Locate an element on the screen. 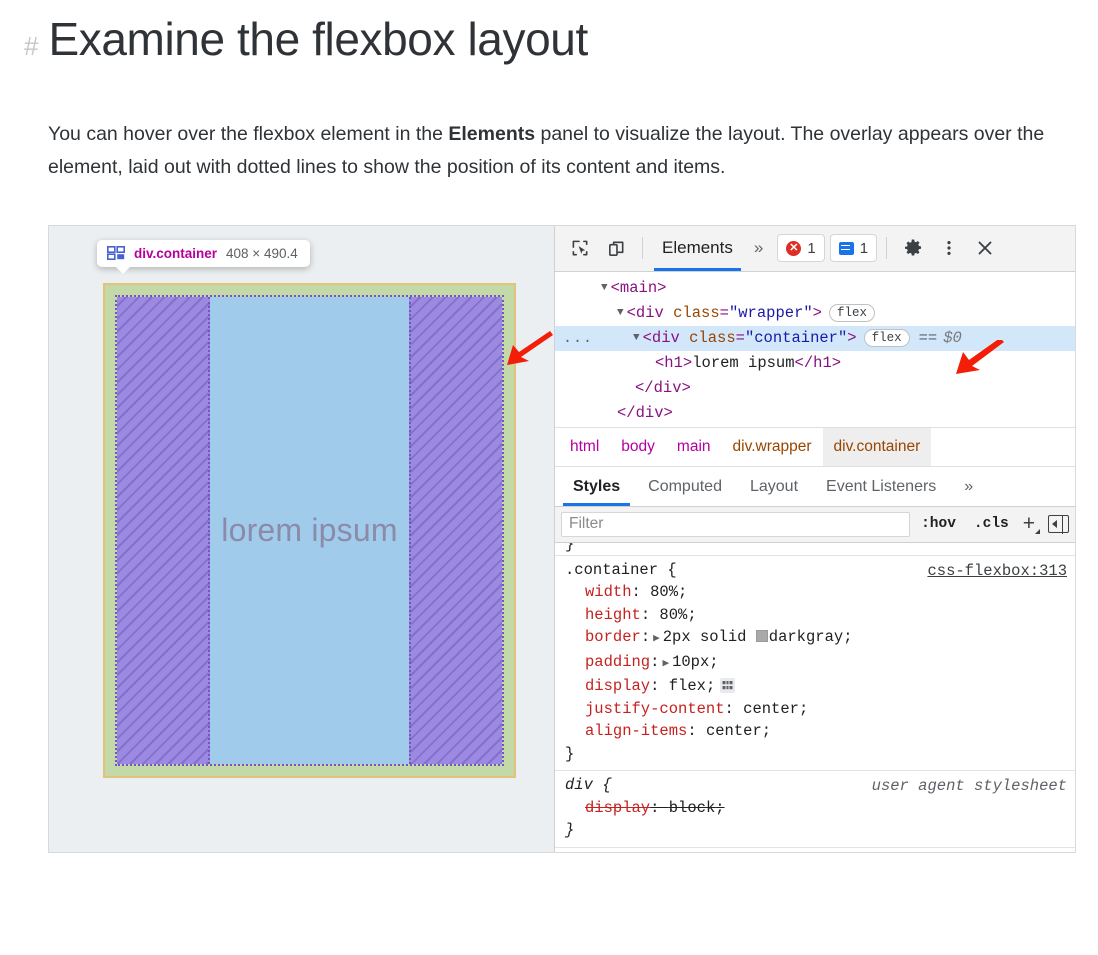 This screenshot has height=955, width=1098. dom-node-close-wrapper: </div> is located at coordinates (815, 413).